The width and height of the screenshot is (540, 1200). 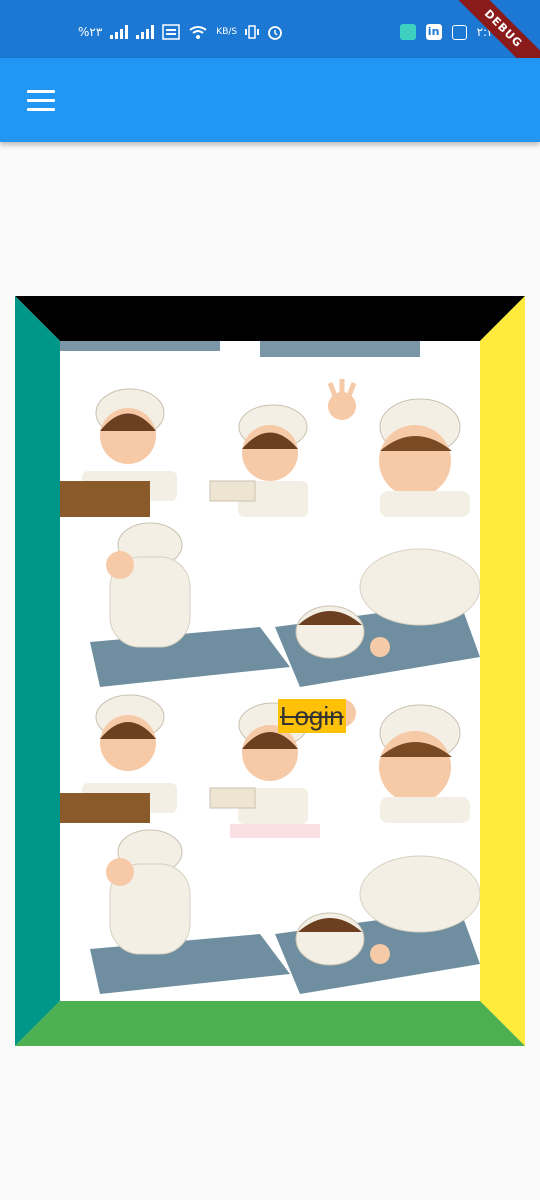 What do you see at coordinates (37, 671) in the screenshot?
I see `frame-left` at bounding box center [37, 671].